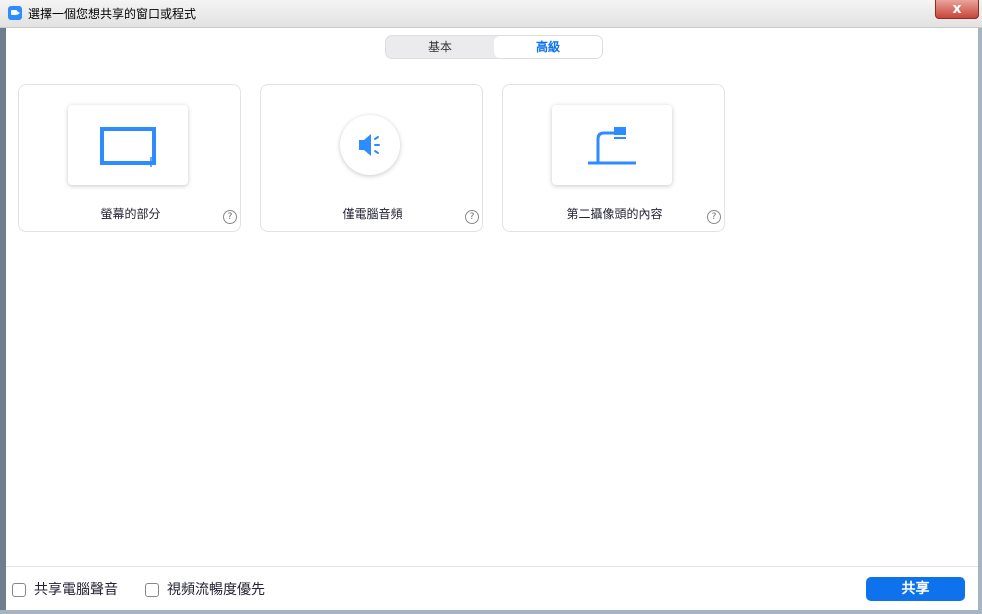  What do you see at coordinates (492, 566) in the screenshot?
I see `footer-divider` at bounding box center [492, 566].